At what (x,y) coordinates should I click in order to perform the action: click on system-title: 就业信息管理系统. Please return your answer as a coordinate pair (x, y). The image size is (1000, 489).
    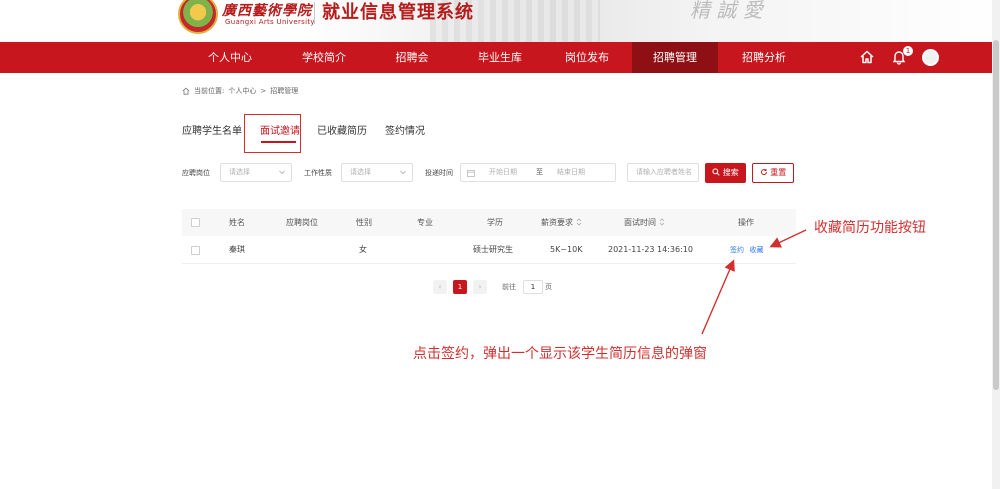
    Looking at the image, I should click on (398, 12).